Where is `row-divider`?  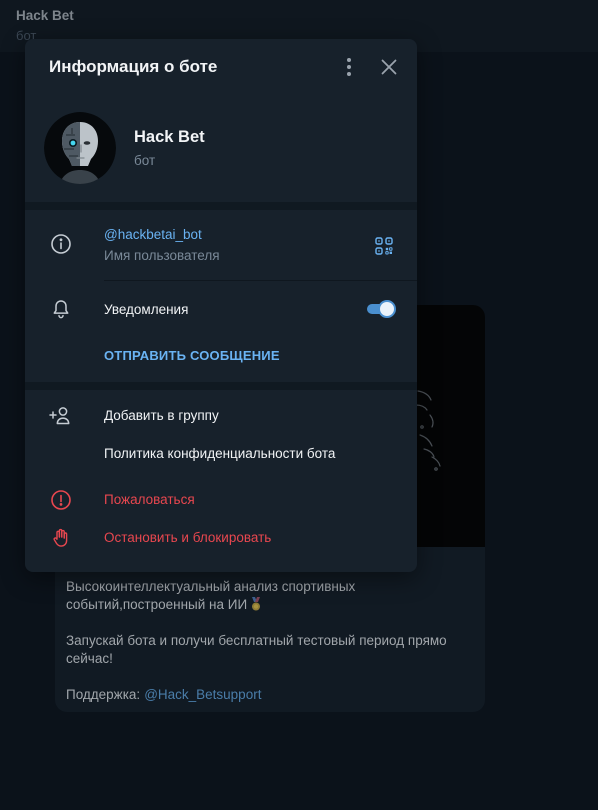 row-divider is located at coordinates (260, 280).